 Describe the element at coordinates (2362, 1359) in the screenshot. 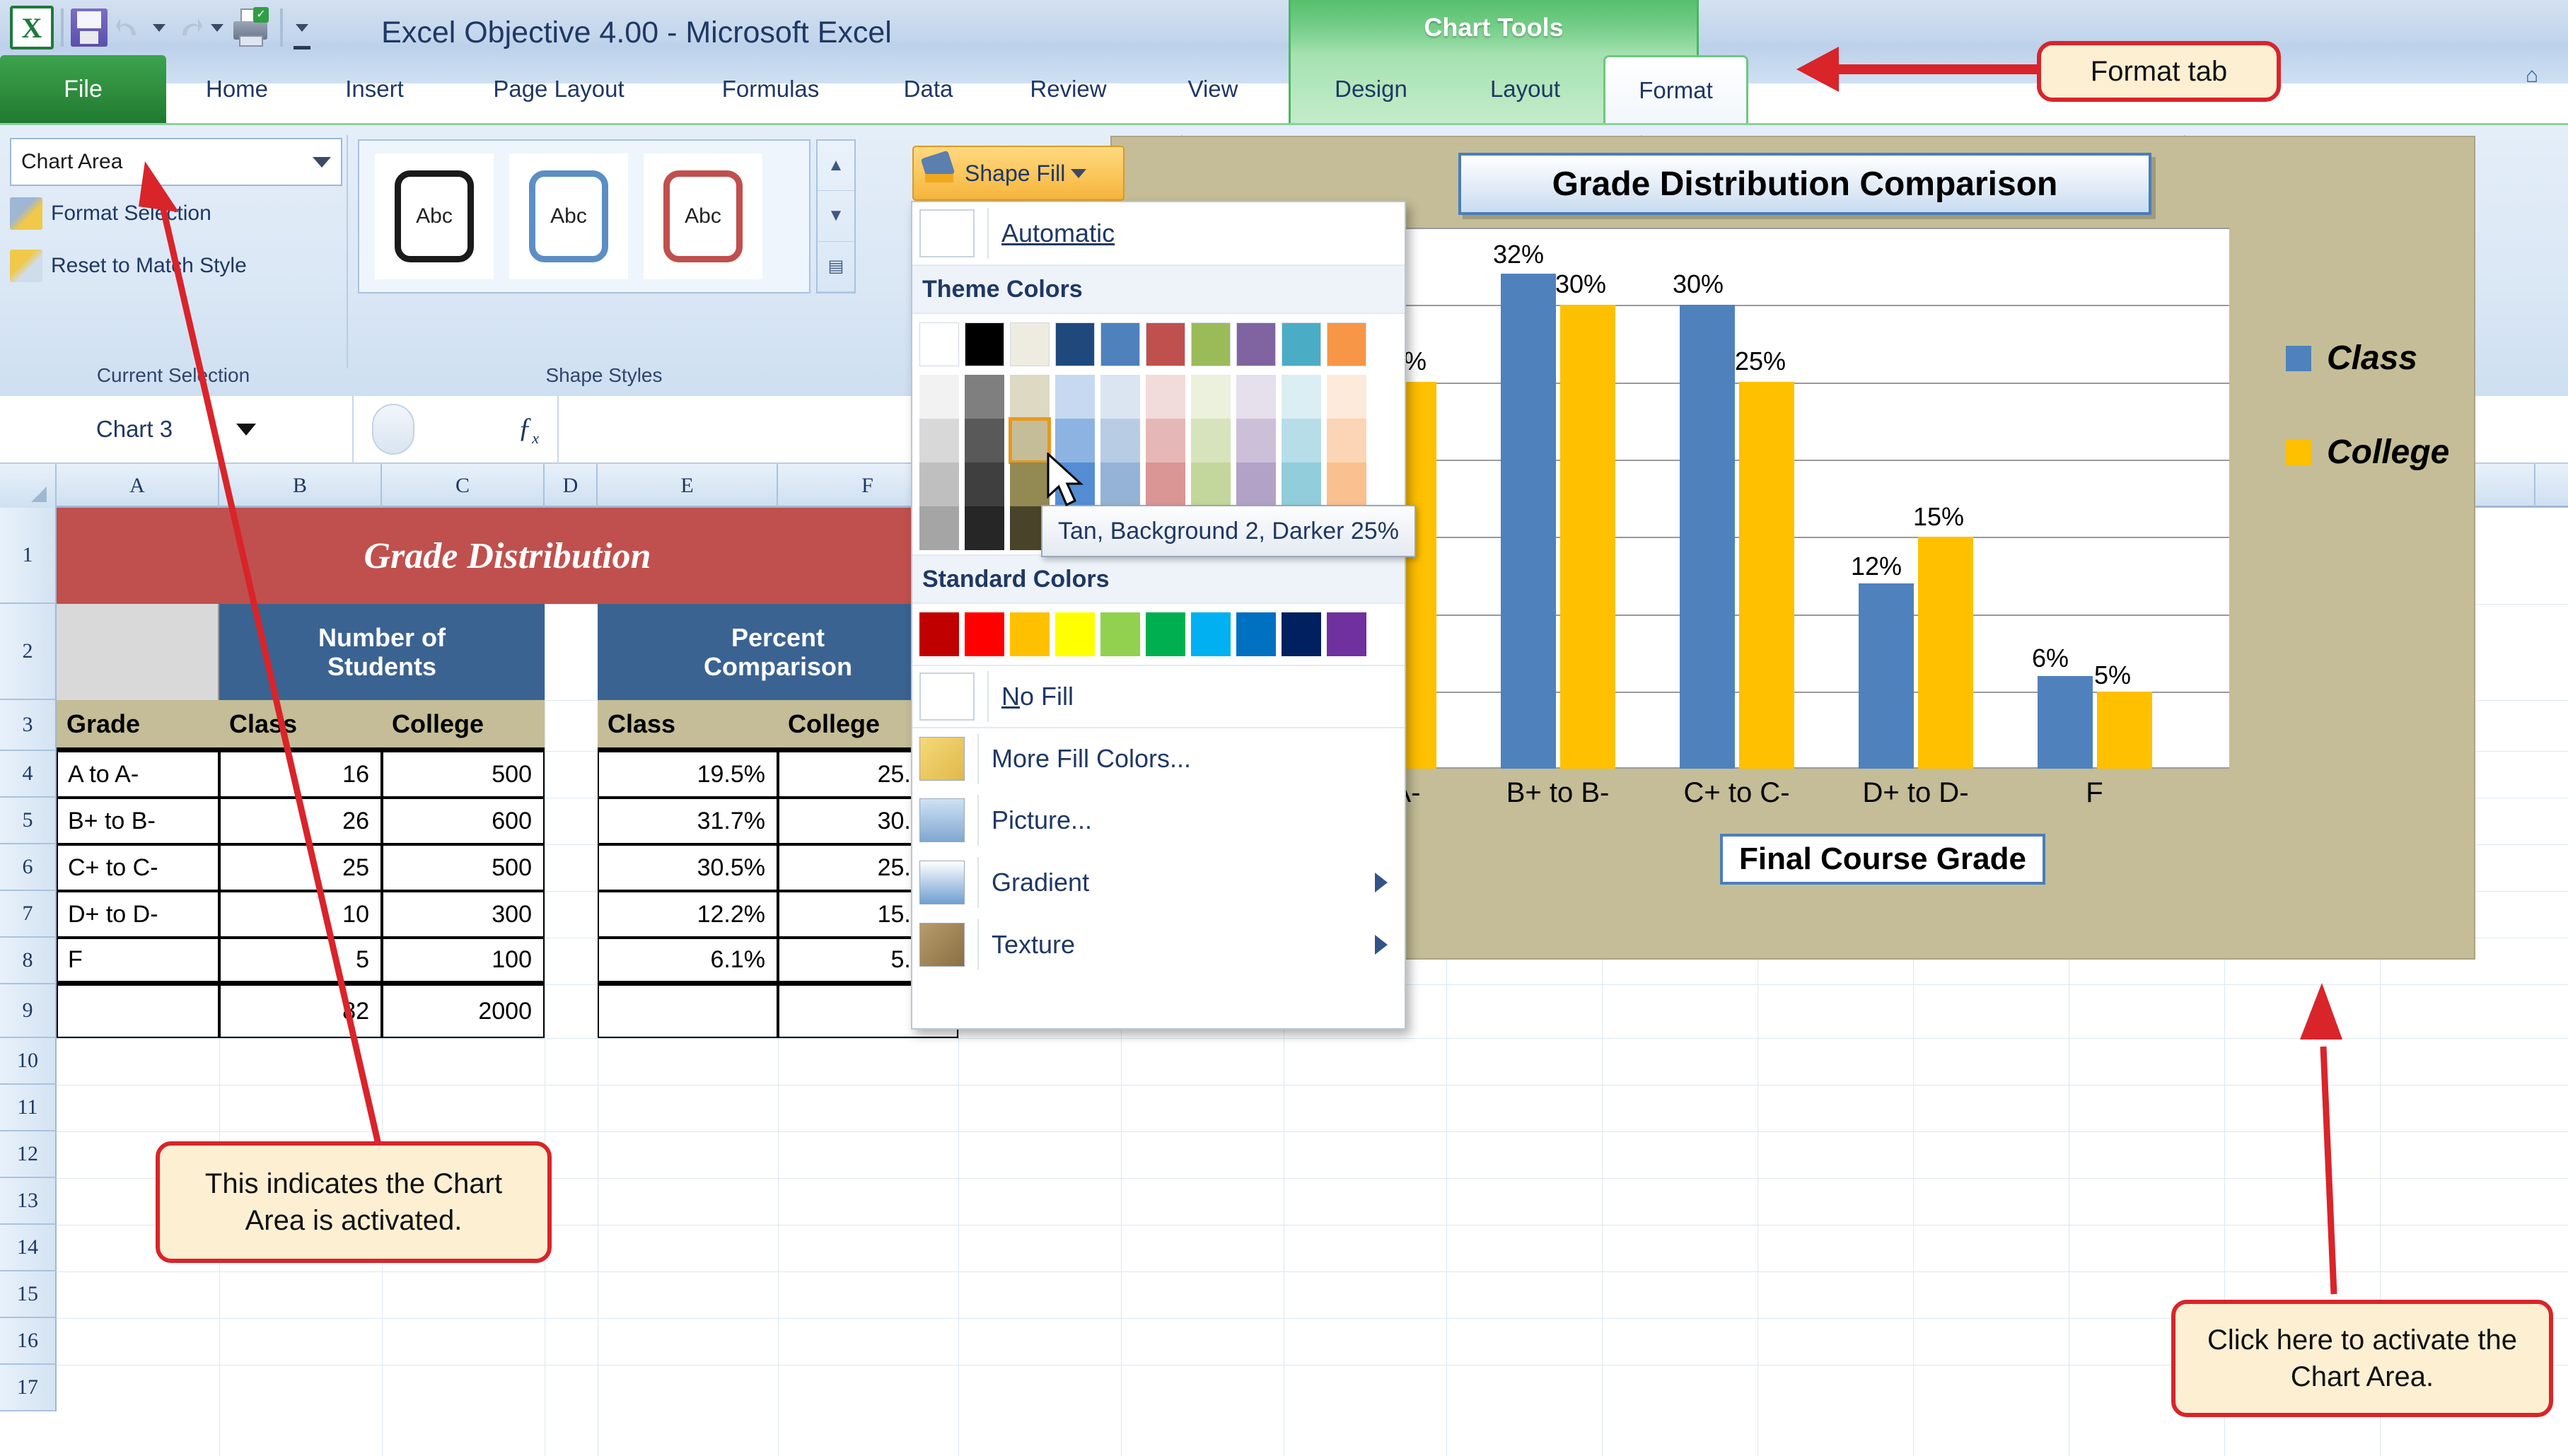

I see `callout-click-to-activate: Click here to activate the Chart Area.` at that location.